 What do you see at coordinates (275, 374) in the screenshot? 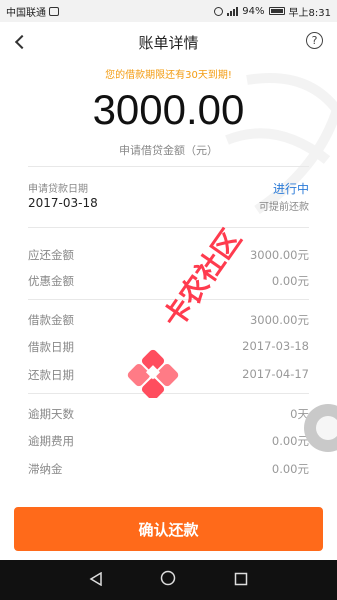
I see `row-value: 2017-04-17` at bounding box center [275, 374].